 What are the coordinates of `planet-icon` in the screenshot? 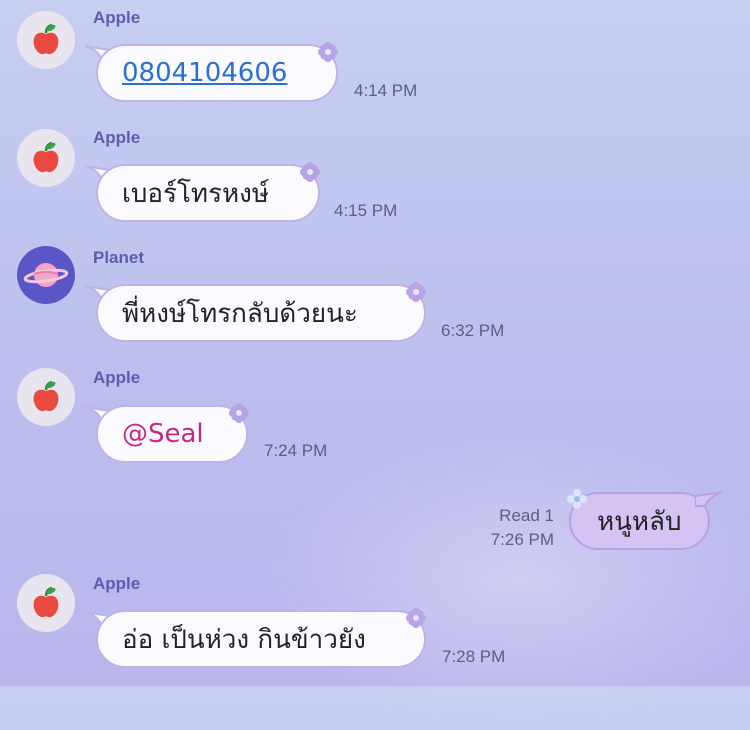 It's located at (46, 275).